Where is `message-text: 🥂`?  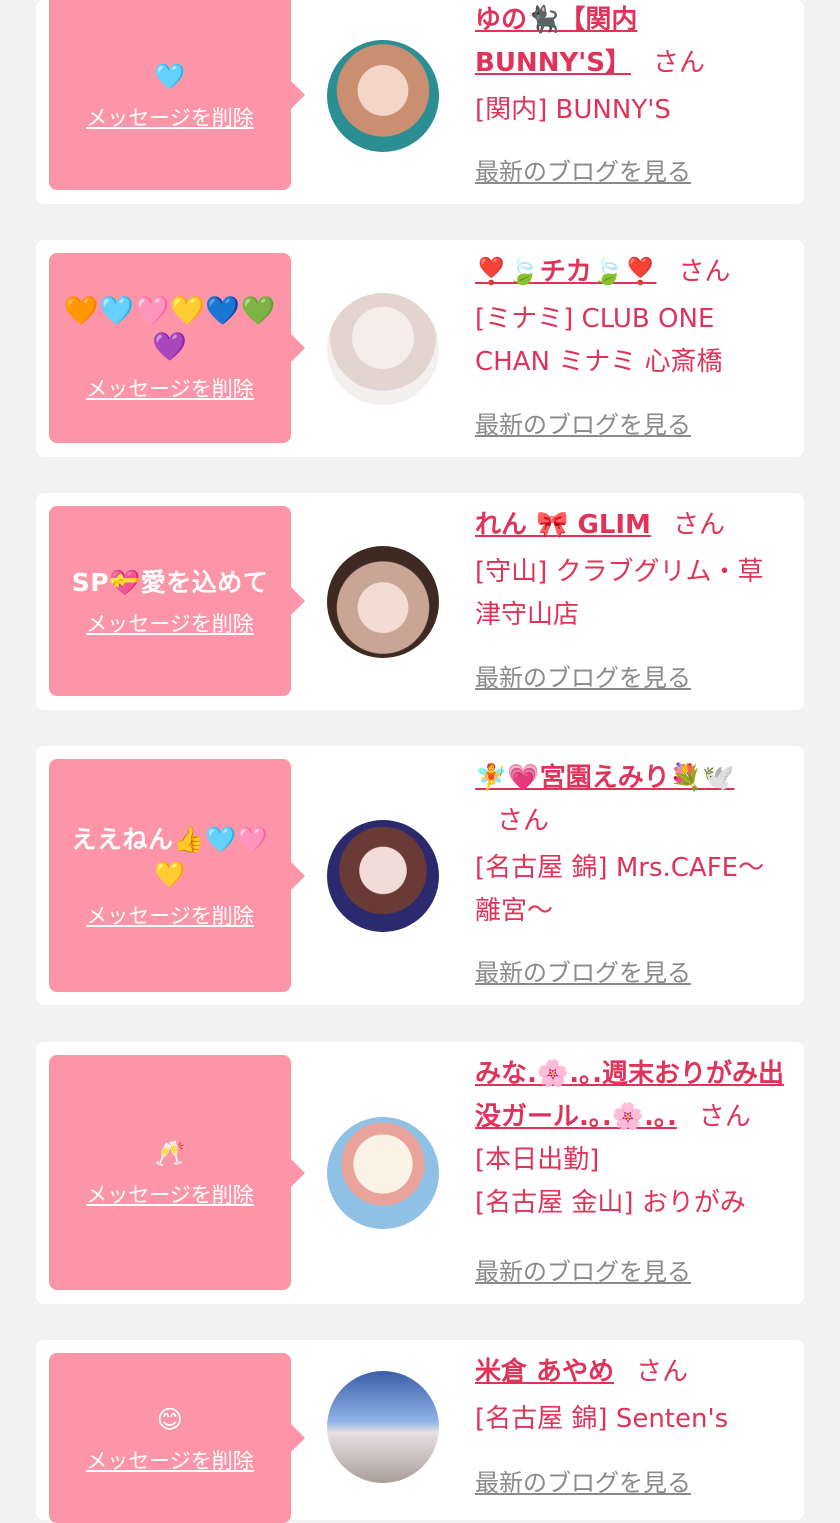 message-text: 🥂 is located at coordinates (170, 1153).